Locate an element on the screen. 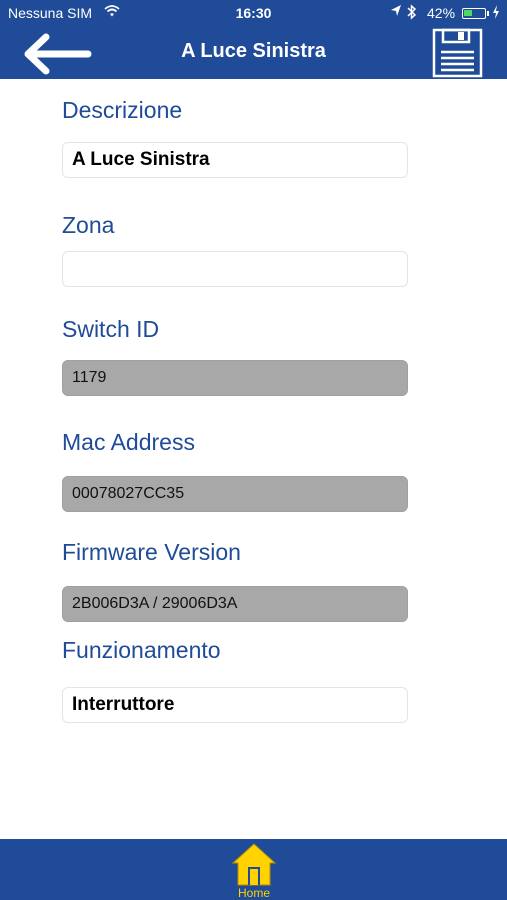 The height and width of the screenshot is (900, 507). floppy-save-icon is located at coordinates (457, 53).